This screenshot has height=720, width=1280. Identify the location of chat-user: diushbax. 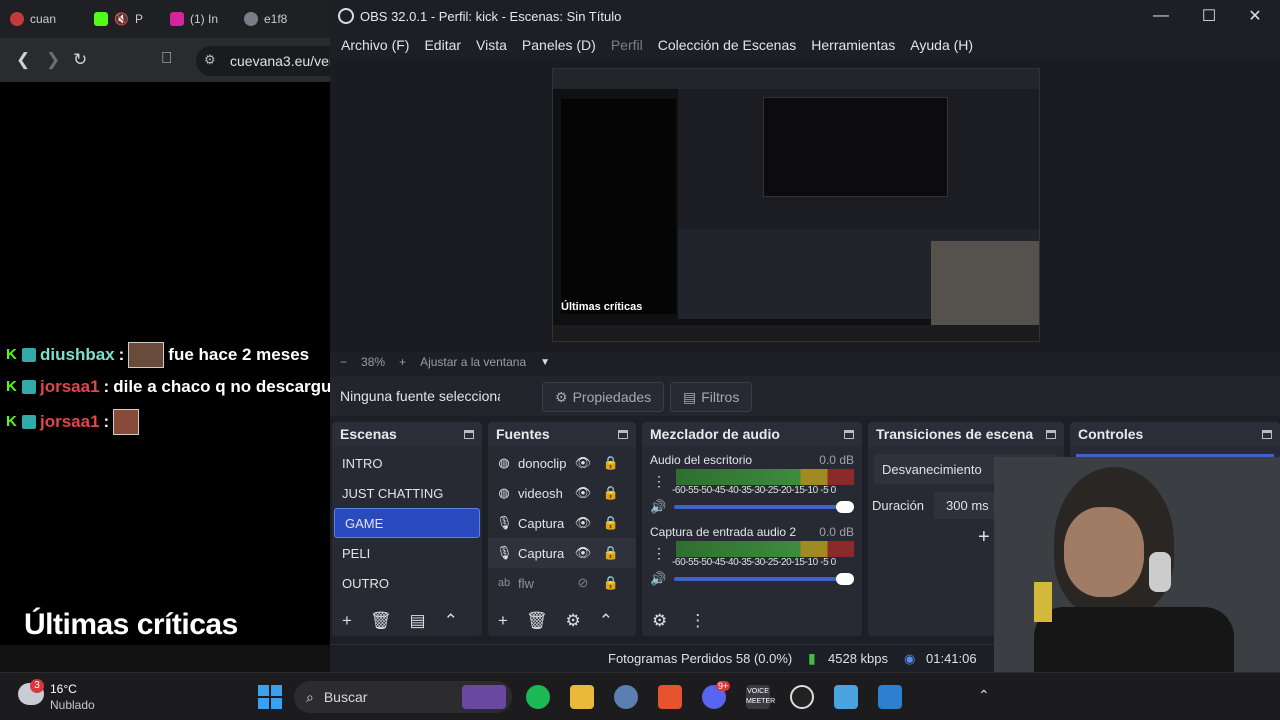
(77, 354).